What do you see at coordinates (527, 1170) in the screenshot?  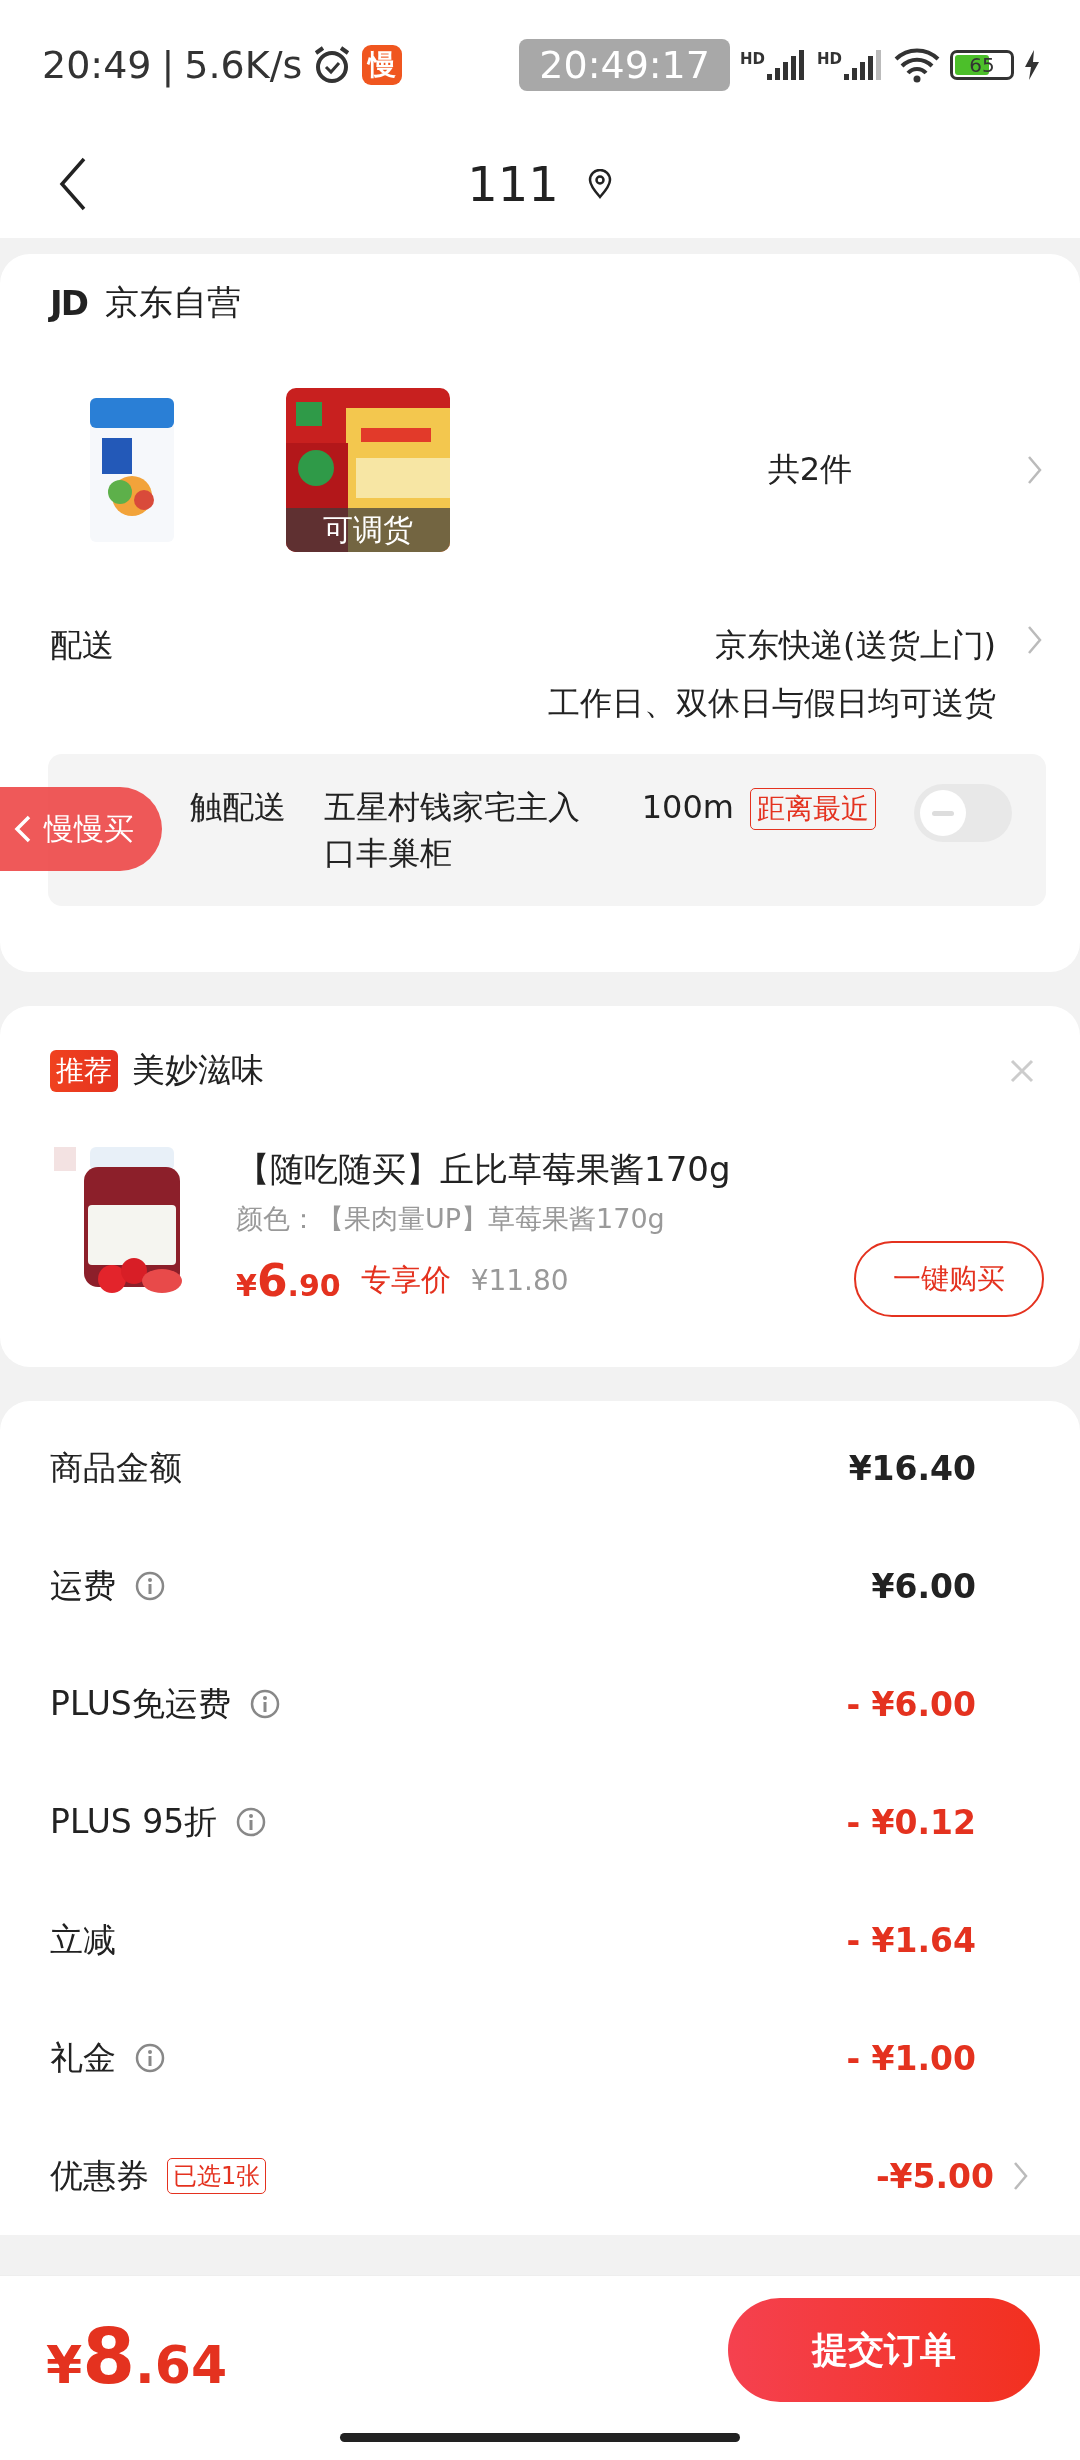 I see `product-name: 【随吃随买】丘比草莓果酱170g` at bounding box center [527, 1170].